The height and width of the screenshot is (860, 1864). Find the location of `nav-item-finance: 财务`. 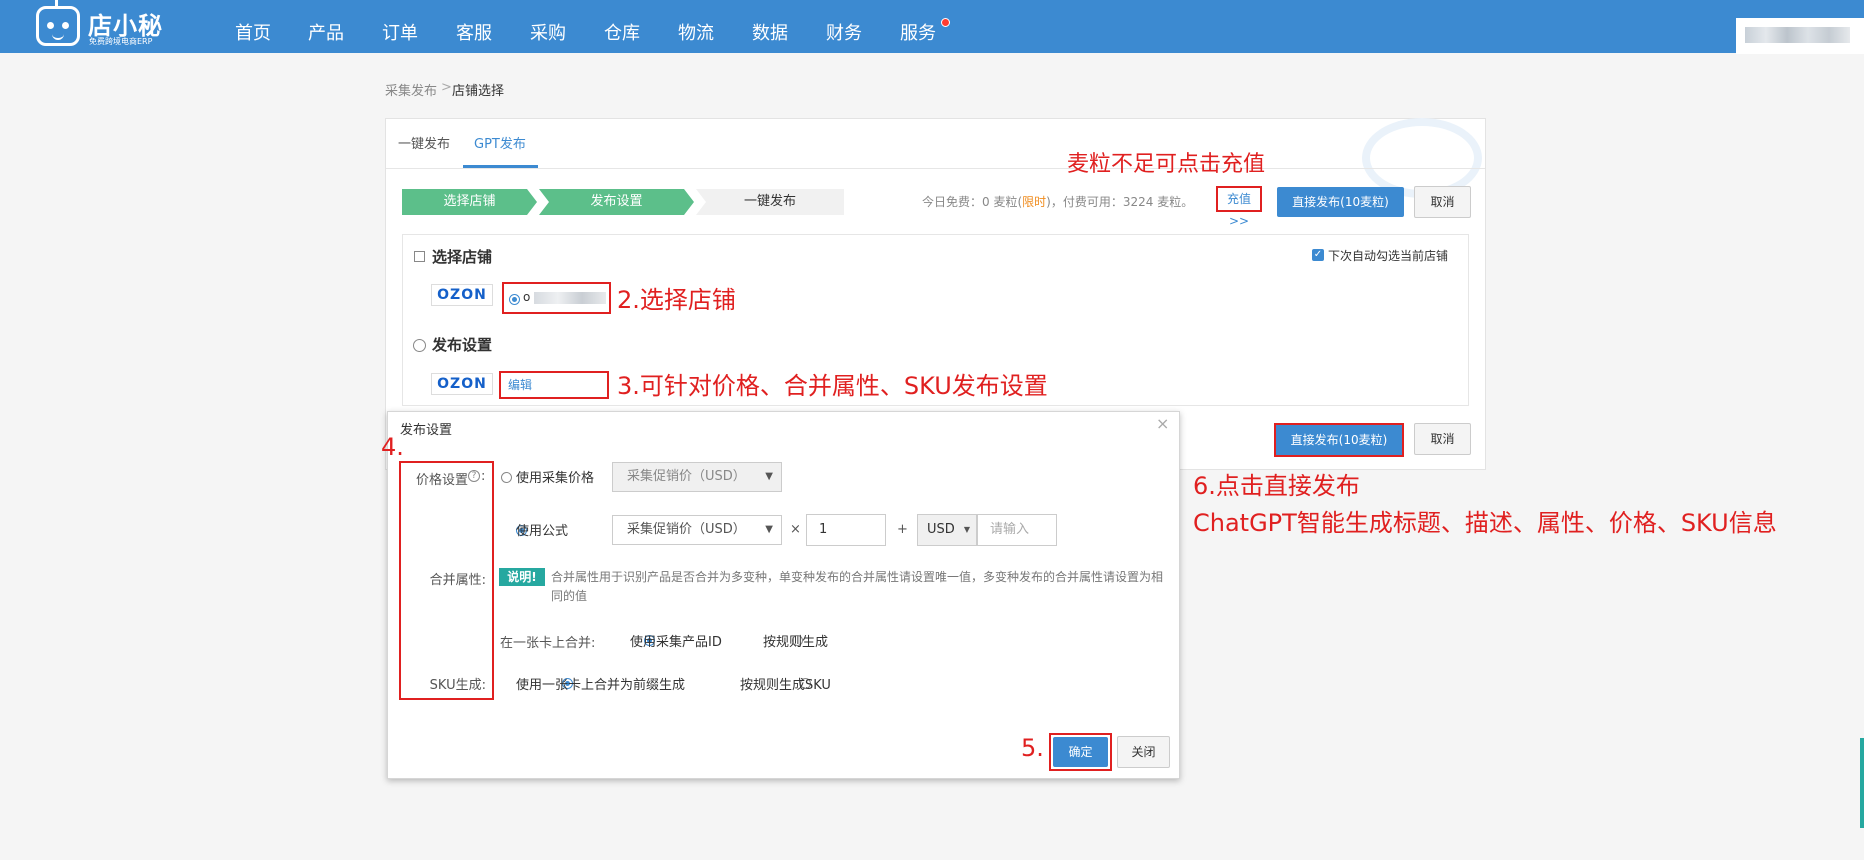

nav-item-finance: 财务 is located at coordinates (844, 26).